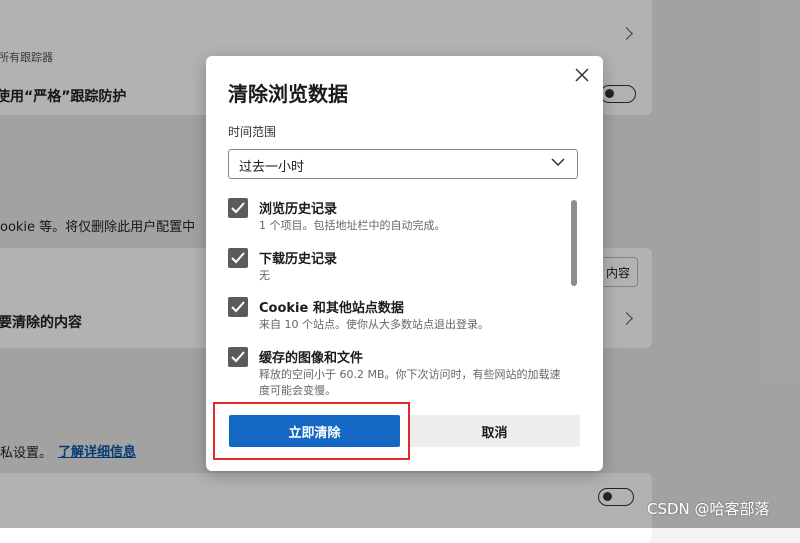  What do you see at coordinates (331, 308) in the screenshot?
I see `item-title: Cookie 和其他站点数据` at bounding box center [331, 308].